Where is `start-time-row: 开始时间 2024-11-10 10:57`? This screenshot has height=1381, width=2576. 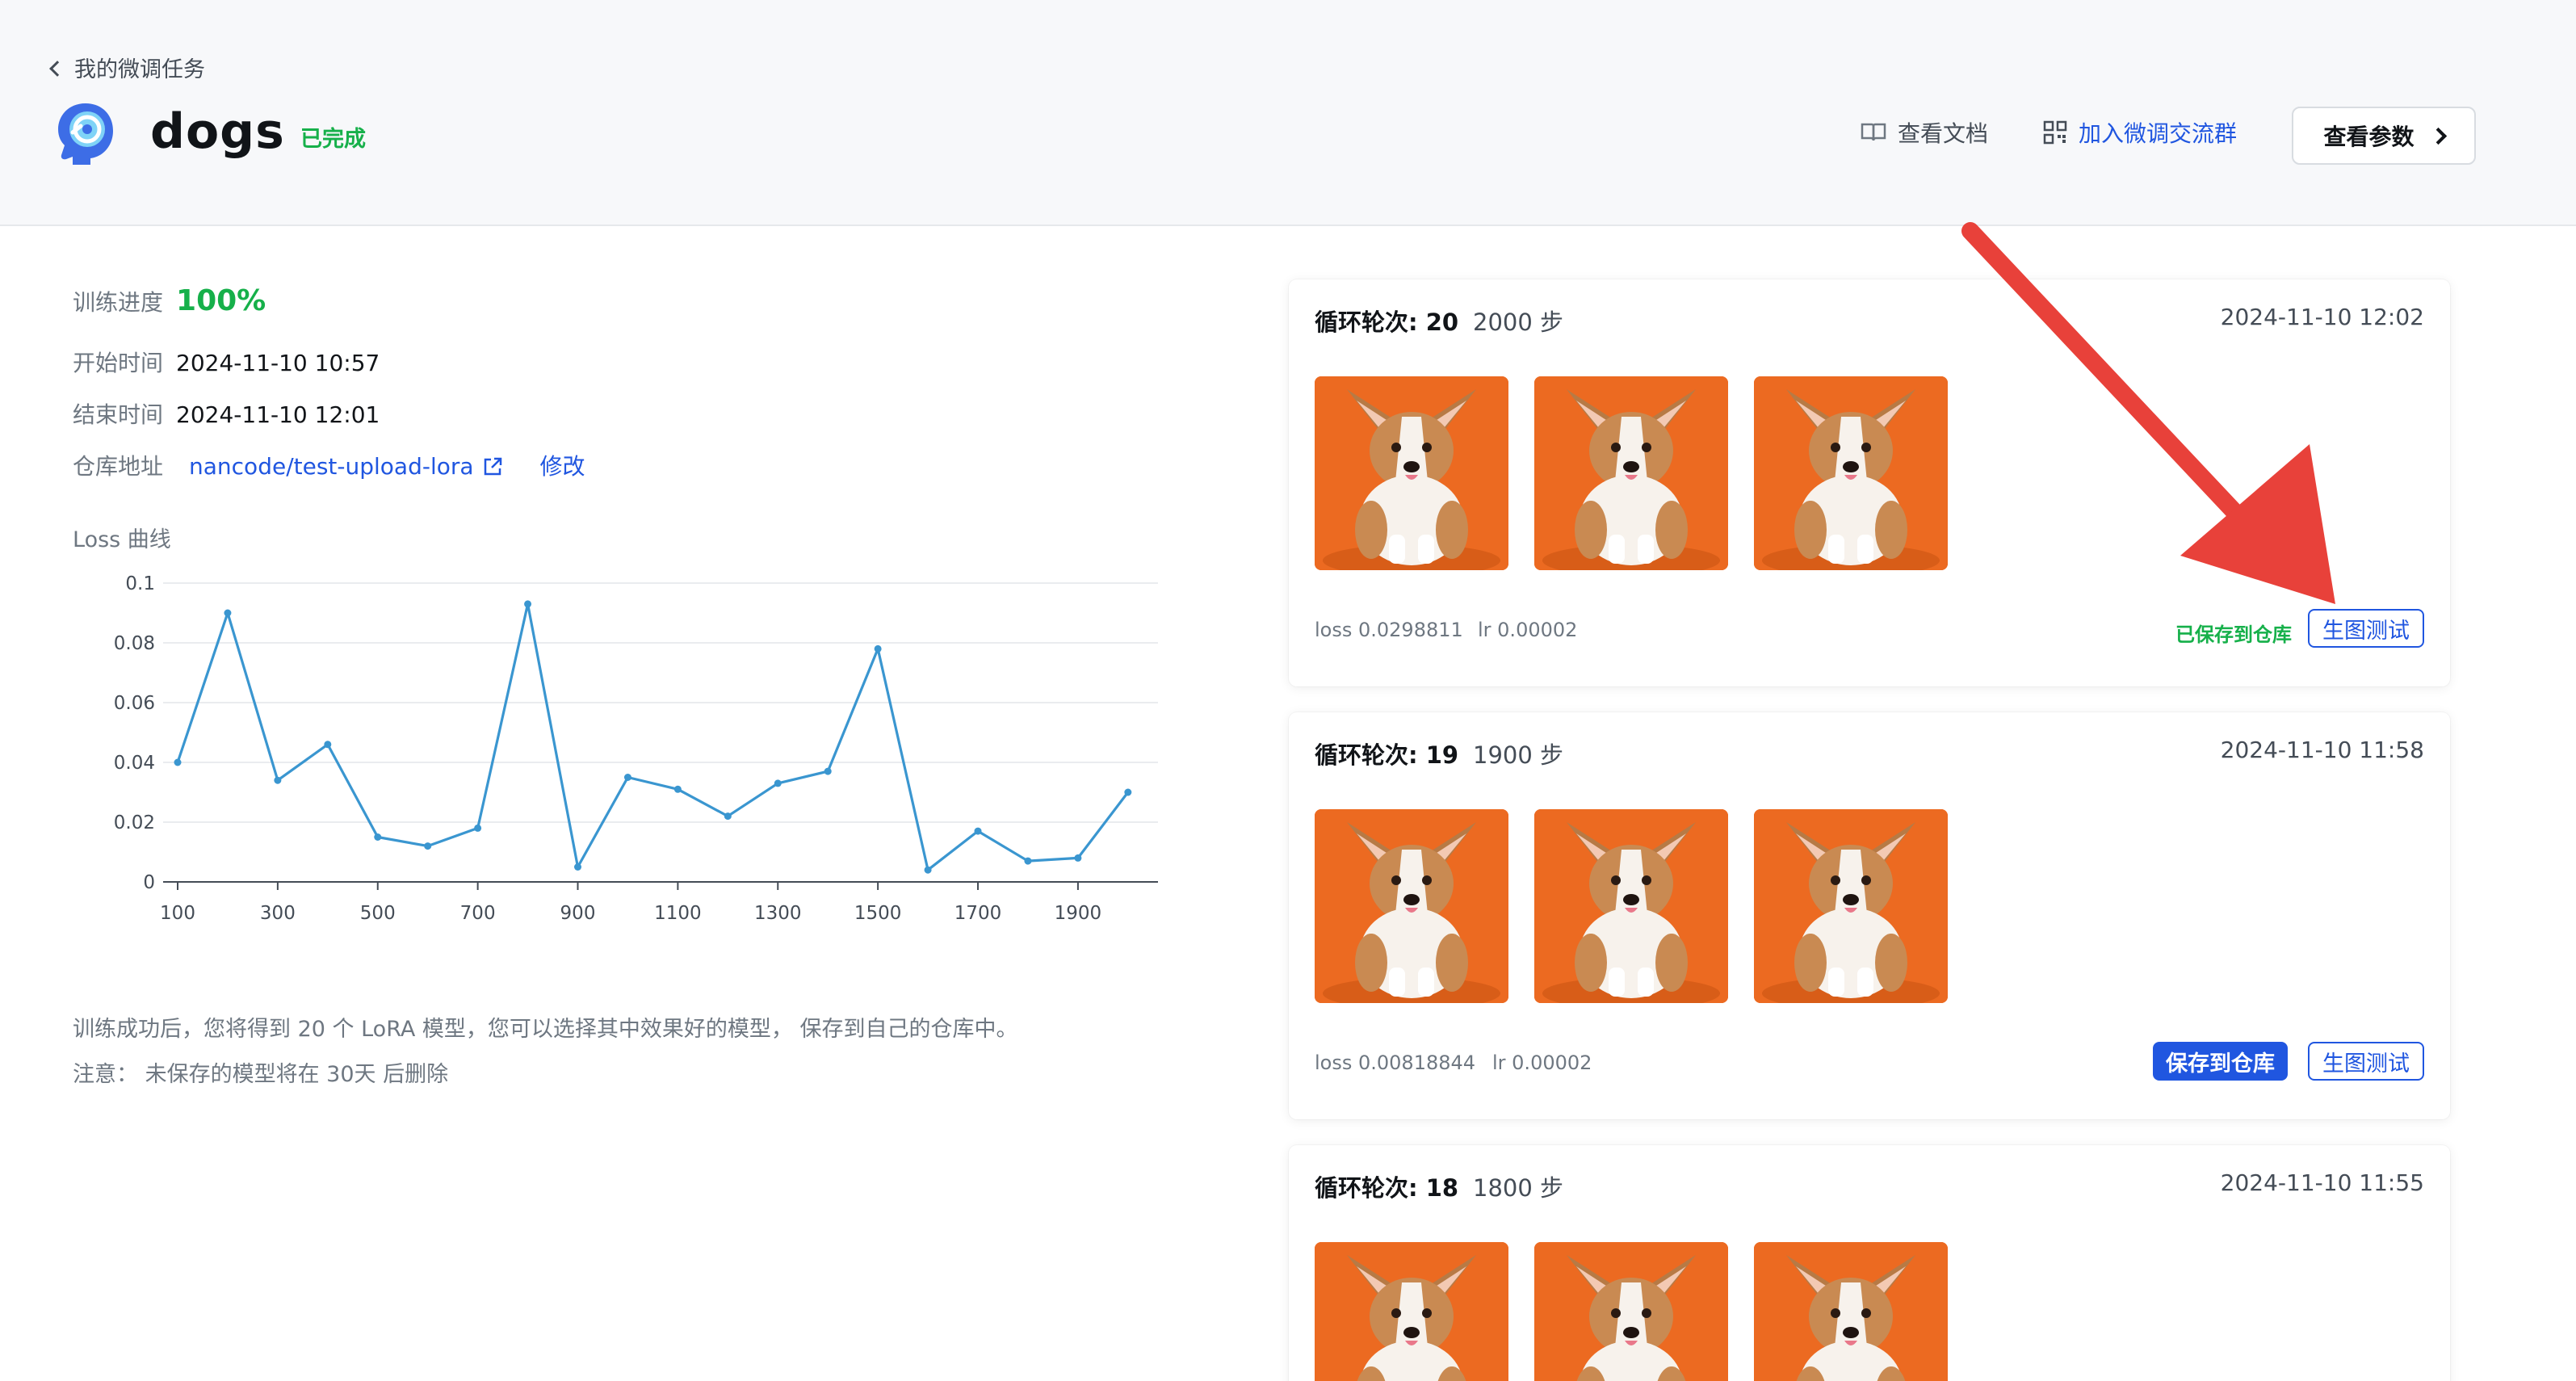
start-time-row: 开始时间 2024-11-10 10:57 is located at coordinates (227, 362).